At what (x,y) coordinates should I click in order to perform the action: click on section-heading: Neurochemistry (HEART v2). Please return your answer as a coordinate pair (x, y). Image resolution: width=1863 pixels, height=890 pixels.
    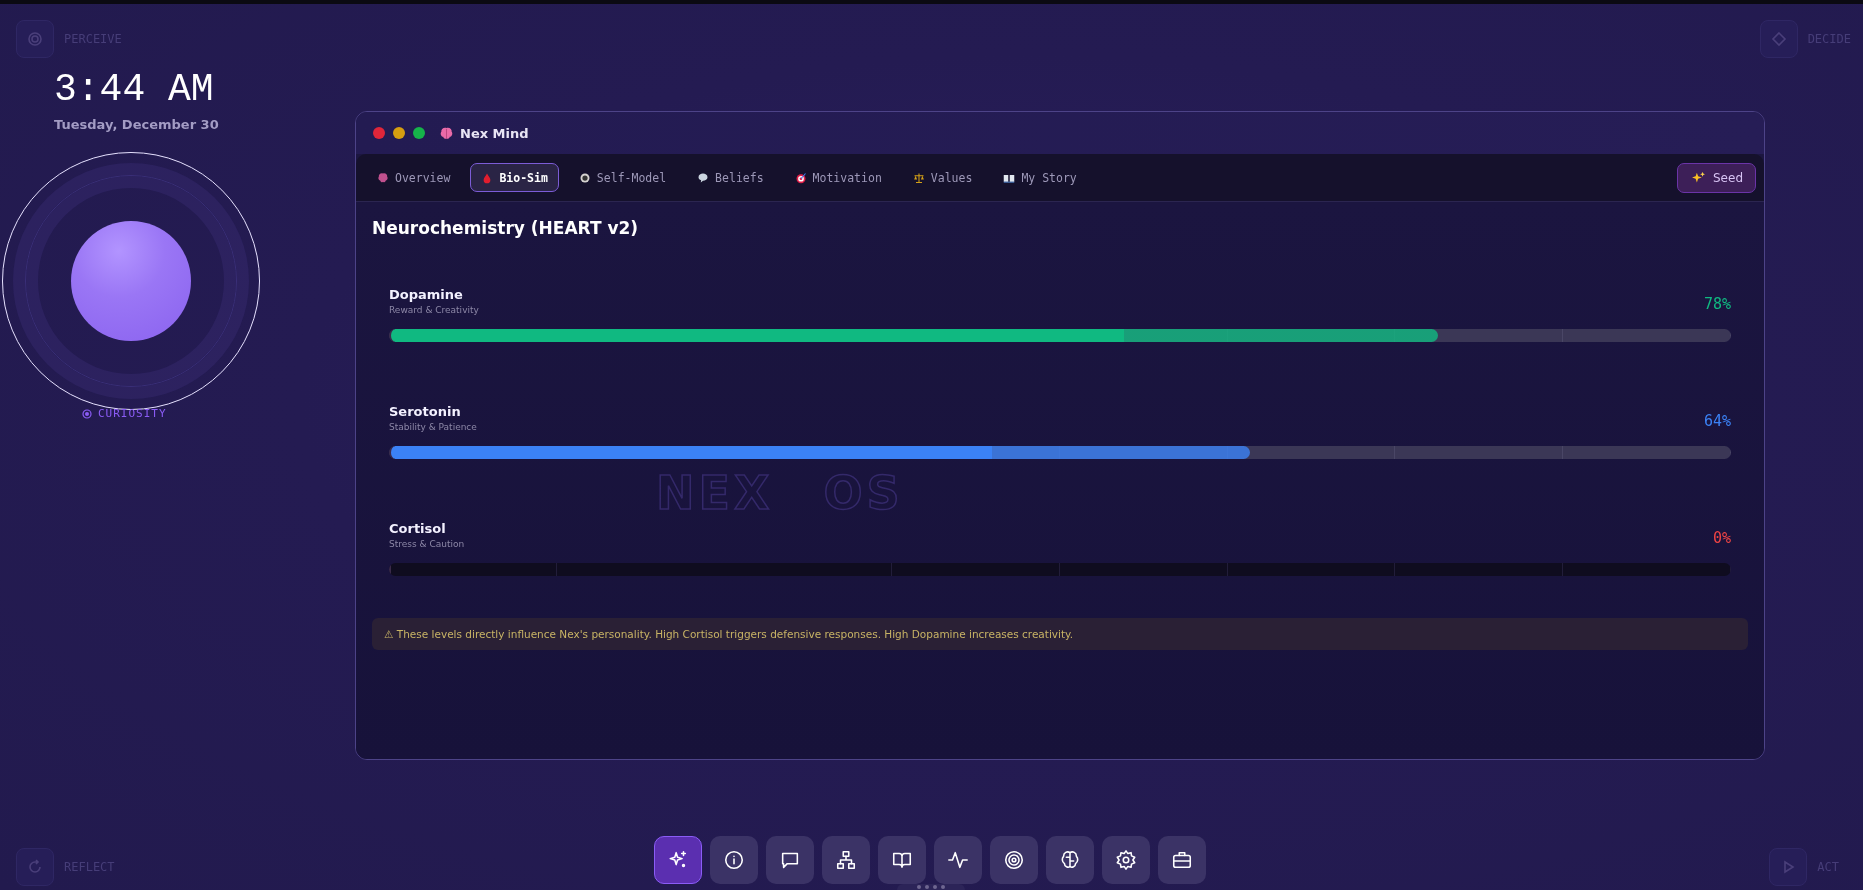
    Looking at the image, I should click on (506, 228).